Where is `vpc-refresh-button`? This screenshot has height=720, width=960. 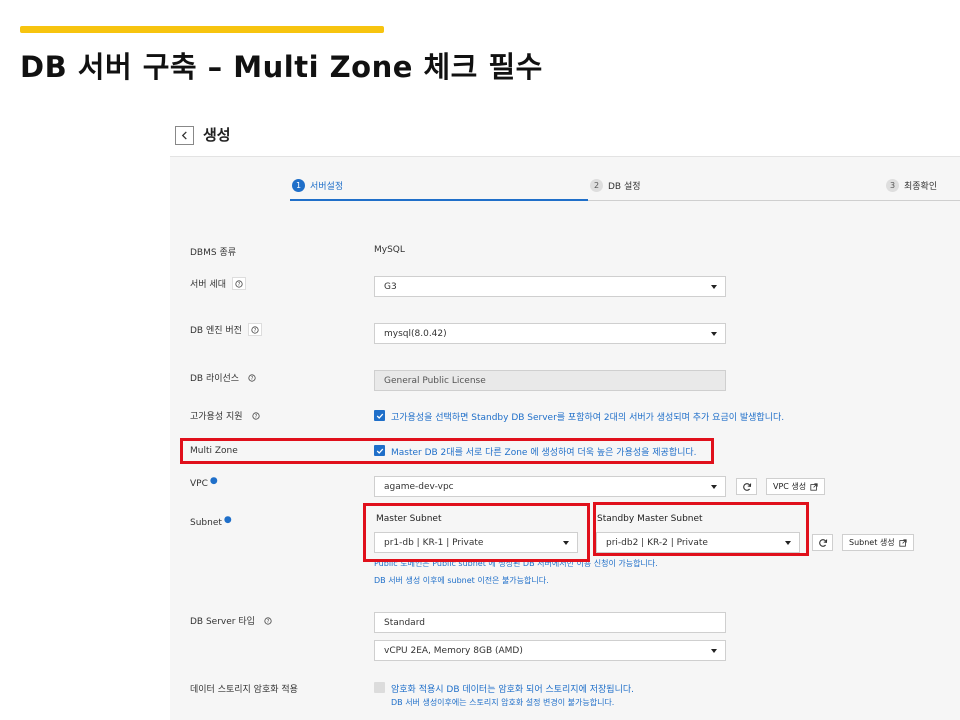 vpc-refresh-button is located at coordinates (746, 486).